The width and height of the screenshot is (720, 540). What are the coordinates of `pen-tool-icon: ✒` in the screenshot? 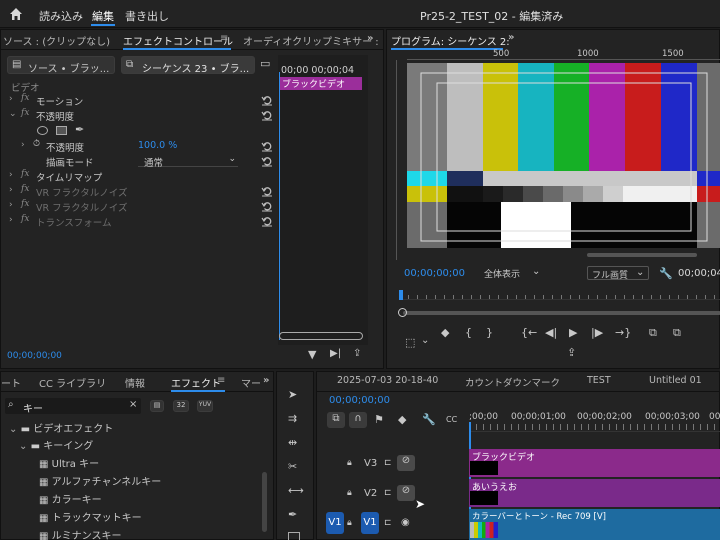 It's located at (292, 515).